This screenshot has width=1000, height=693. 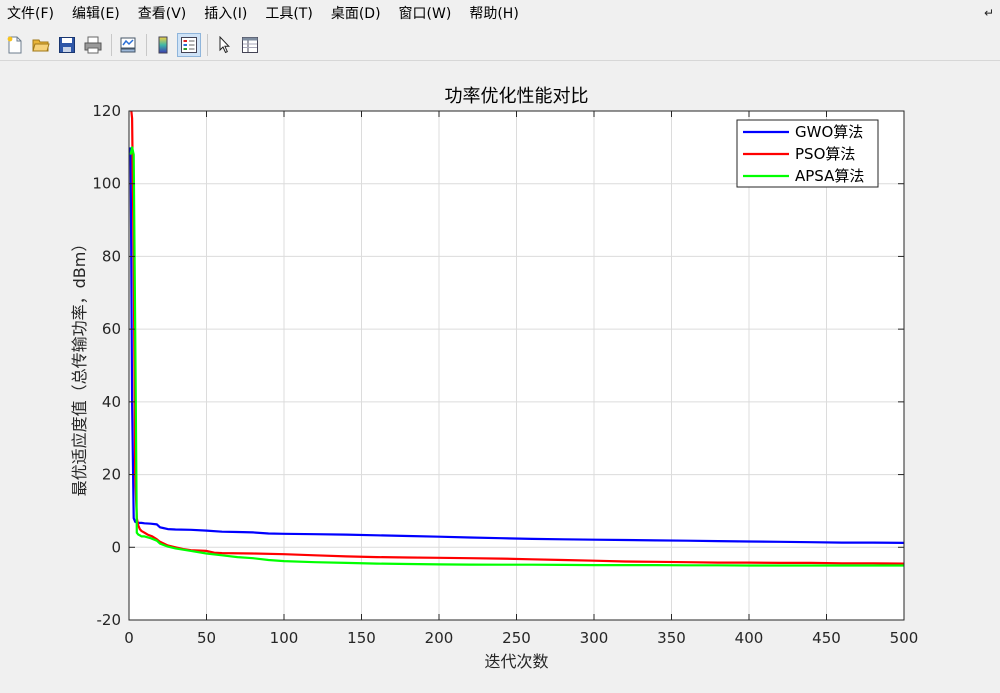 What do you see at coordinates (116, 547) in the screenshot?
I see `y-tick-label: 0` at bounding box center [116, 547].